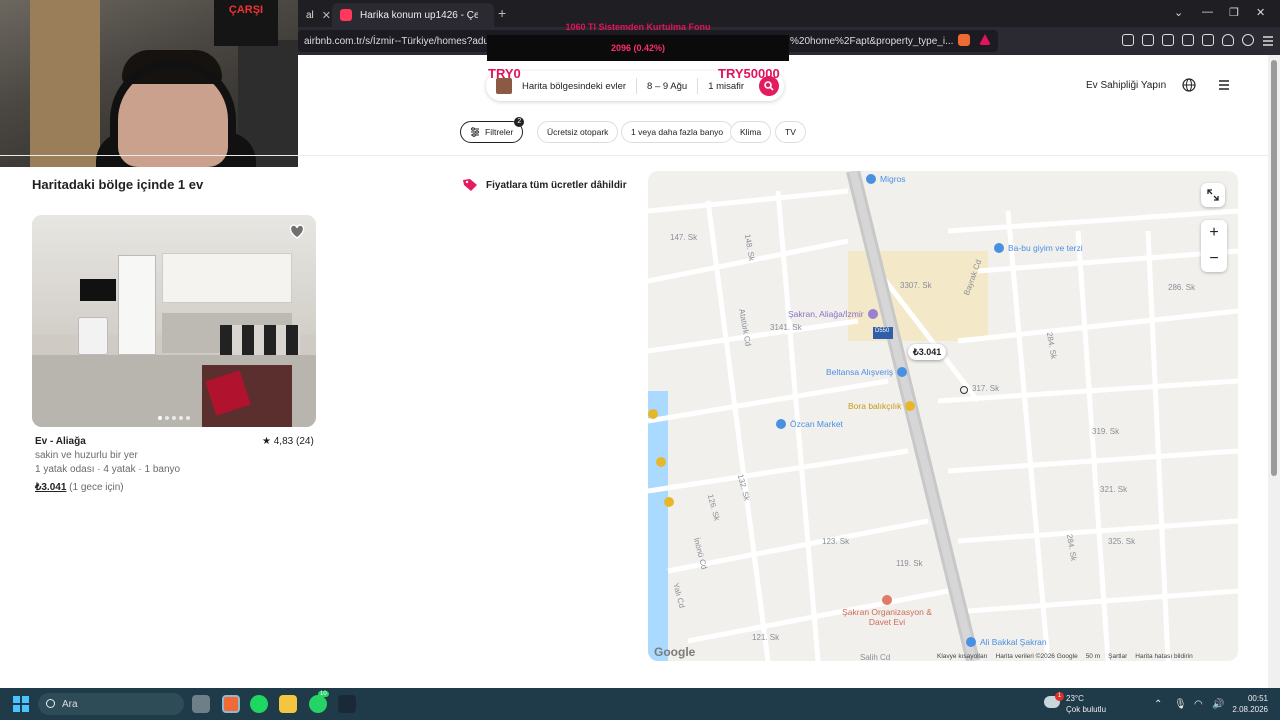  I want to click on map-data-text: Harita verileri ©2026 Google, so click(1036, 656).